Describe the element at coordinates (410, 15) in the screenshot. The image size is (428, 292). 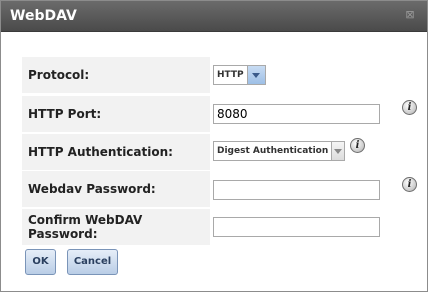
I see `close-icon: ⊠` at that location.